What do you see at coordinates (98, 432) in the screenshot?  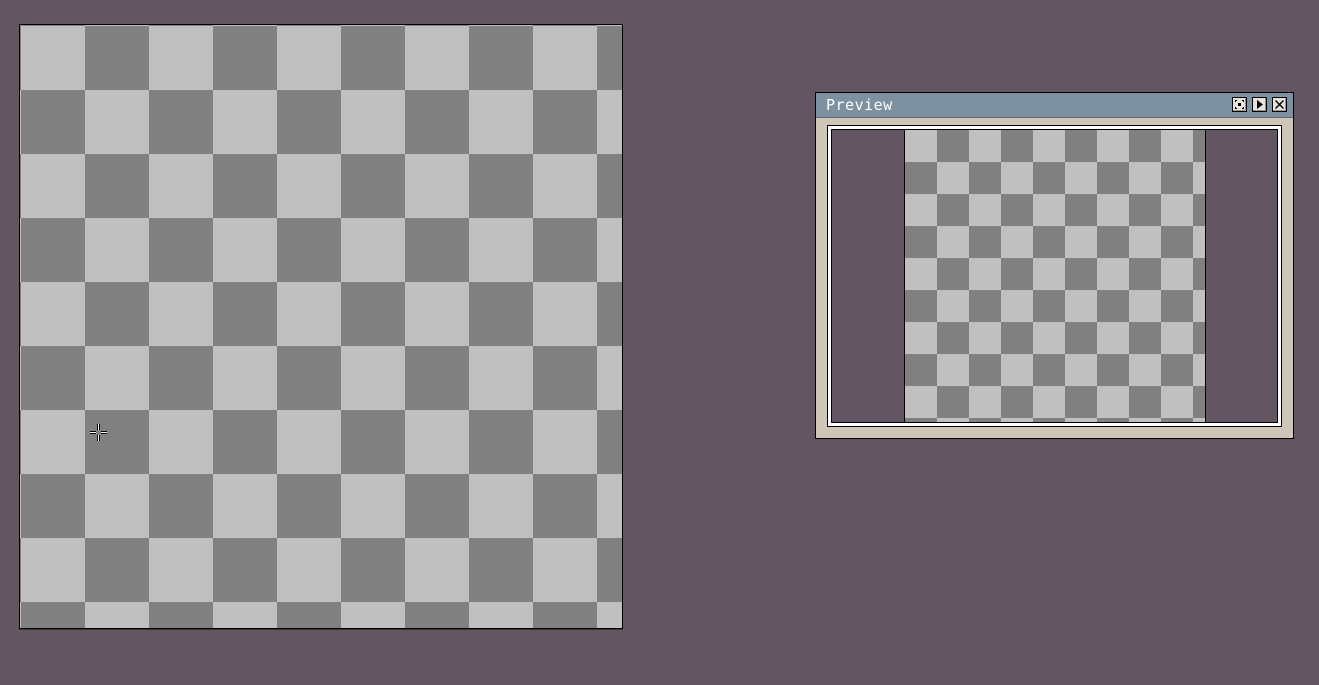 I see `crosshair-cursor-icon` at bounding box center [98, 432].